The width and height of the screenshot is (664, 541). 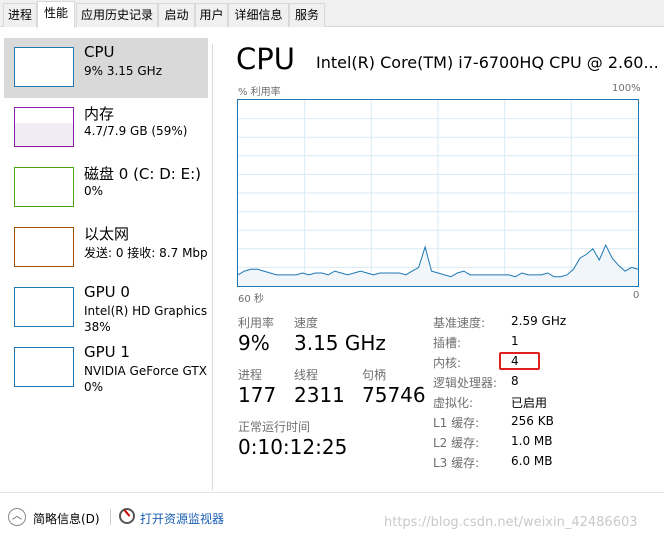 I want to click on summary-button: 简略信息(D), so click(x=66, y=518).